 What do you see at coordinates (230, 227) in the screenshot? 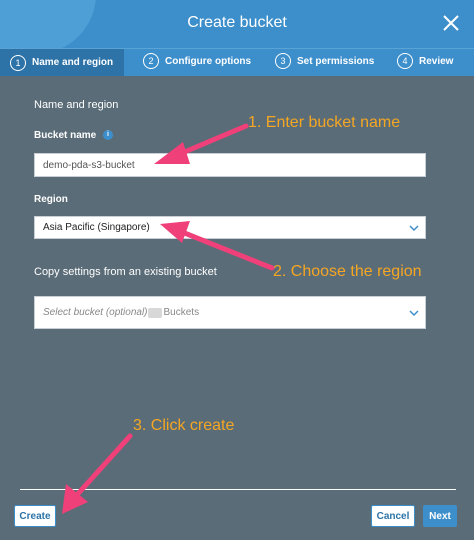
I see `region-select: Asia Pacific (Singapore)` at bounding box center [230, 227].